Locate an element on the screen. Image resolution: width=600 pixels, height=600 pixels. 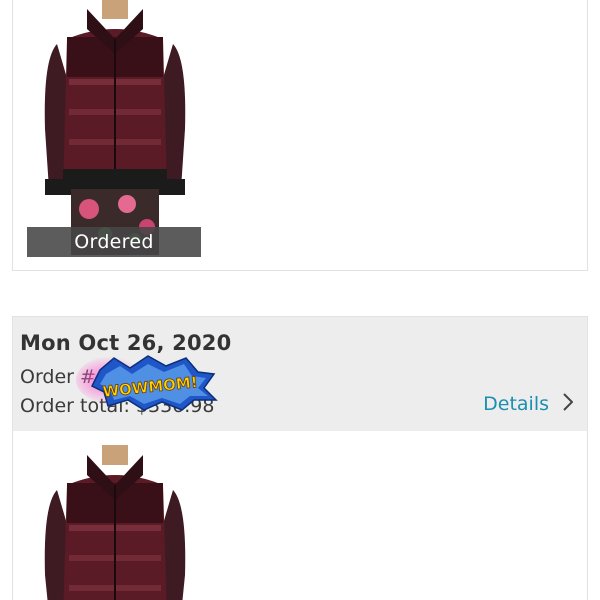
details-link: Details is located at coordinates (528, 404).